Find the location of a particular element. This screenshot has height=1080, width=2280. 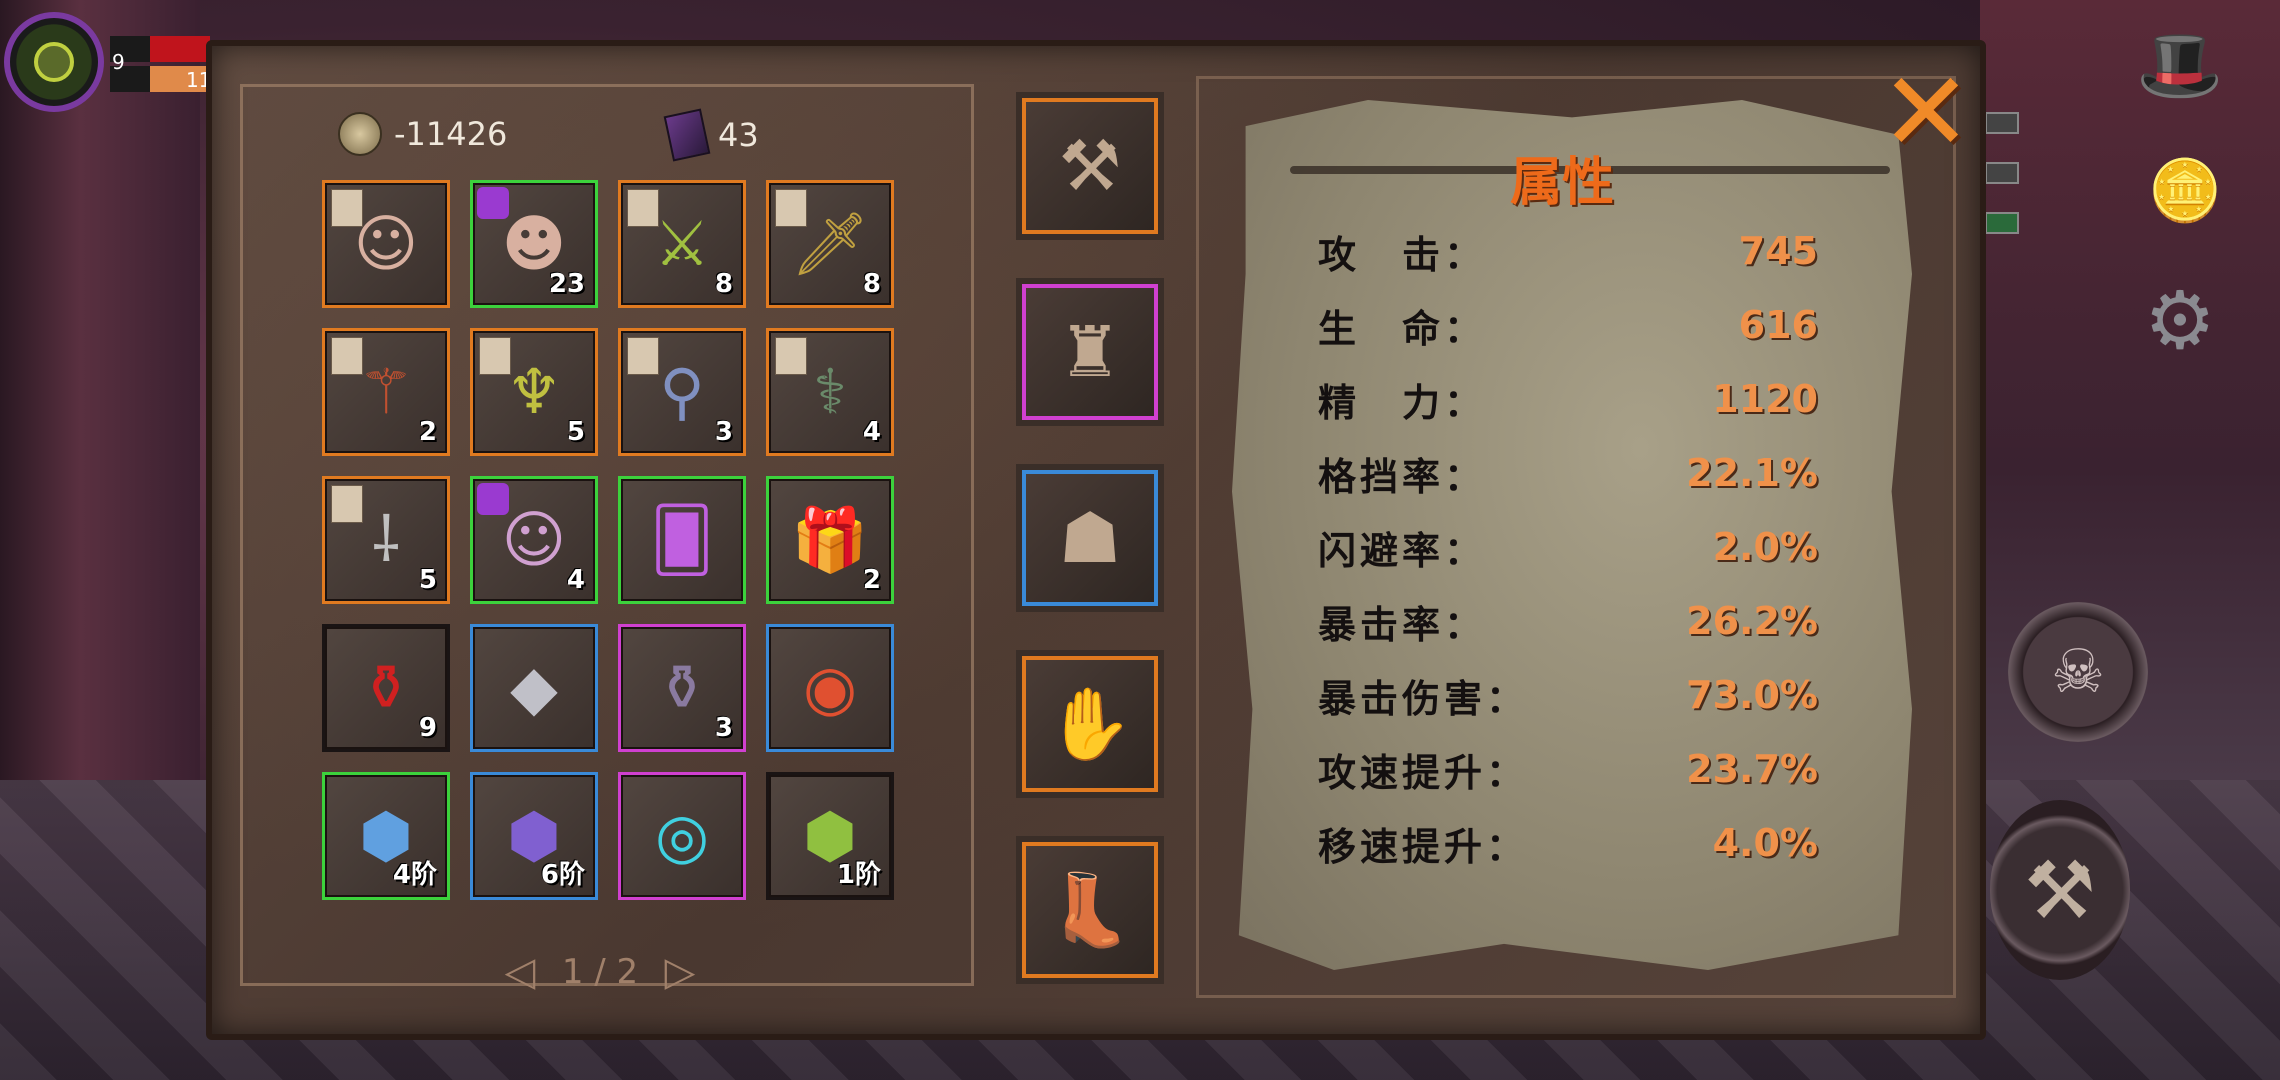

inventory-slot-weapon-dark-blade: ⸸ 5 is located at coordinates (386, 540).